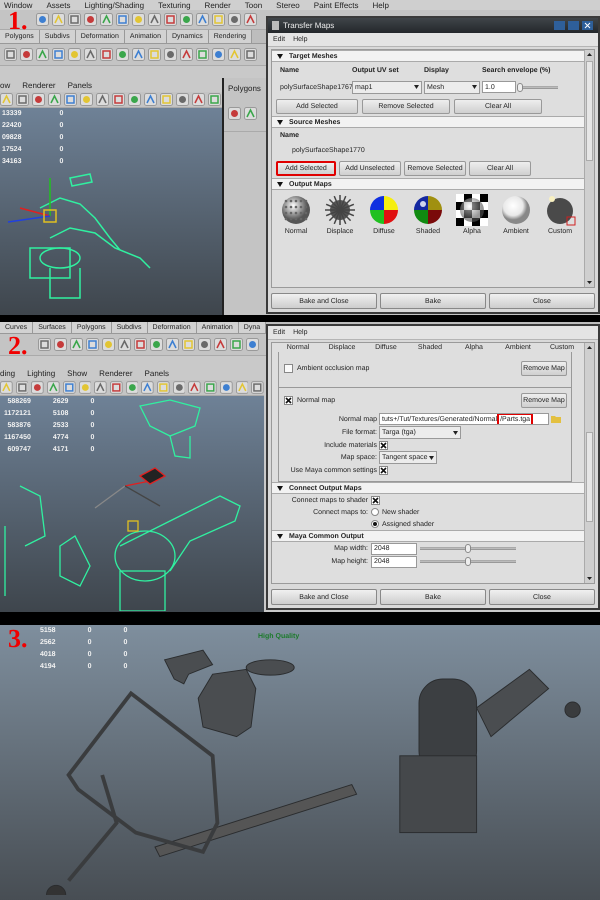  I want to click on menu-item: ow, so click(5, 85).